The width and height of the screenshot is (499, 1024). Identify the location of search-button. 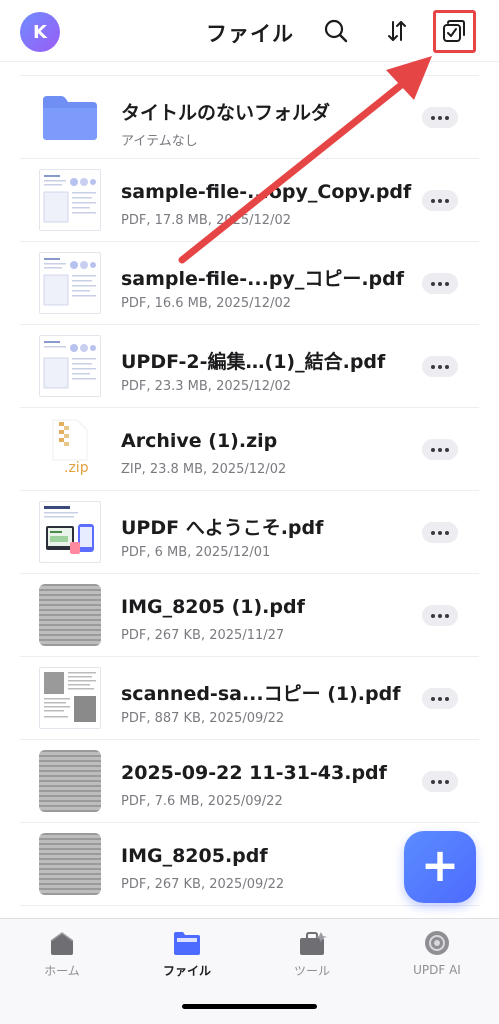
(336, 31).